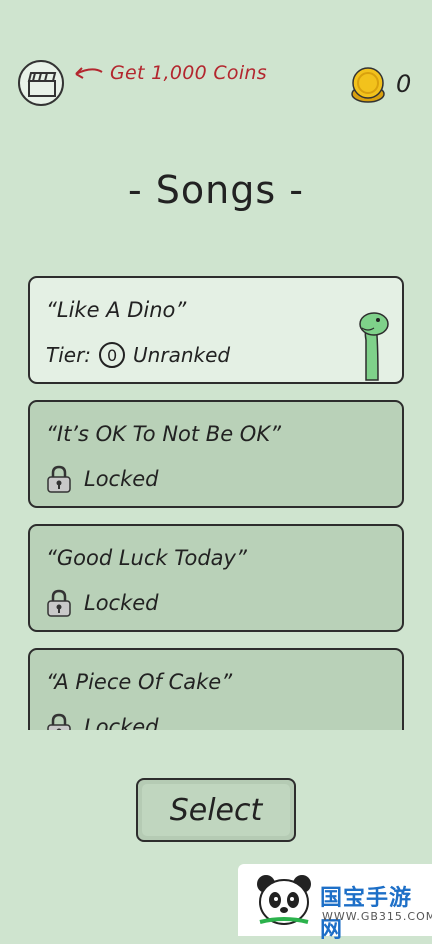  Describe the element at coordinates (112, 355) in the screenshot. I see `tier-badge: 0` at that location.